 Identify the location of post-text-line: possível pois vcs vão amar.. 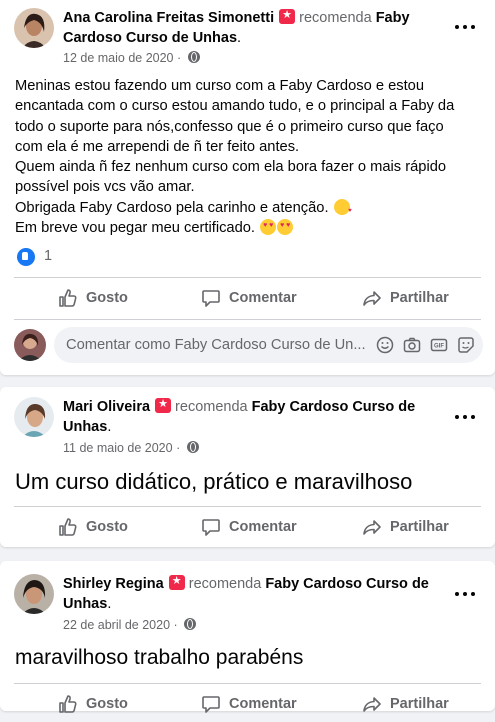
(105, 187).